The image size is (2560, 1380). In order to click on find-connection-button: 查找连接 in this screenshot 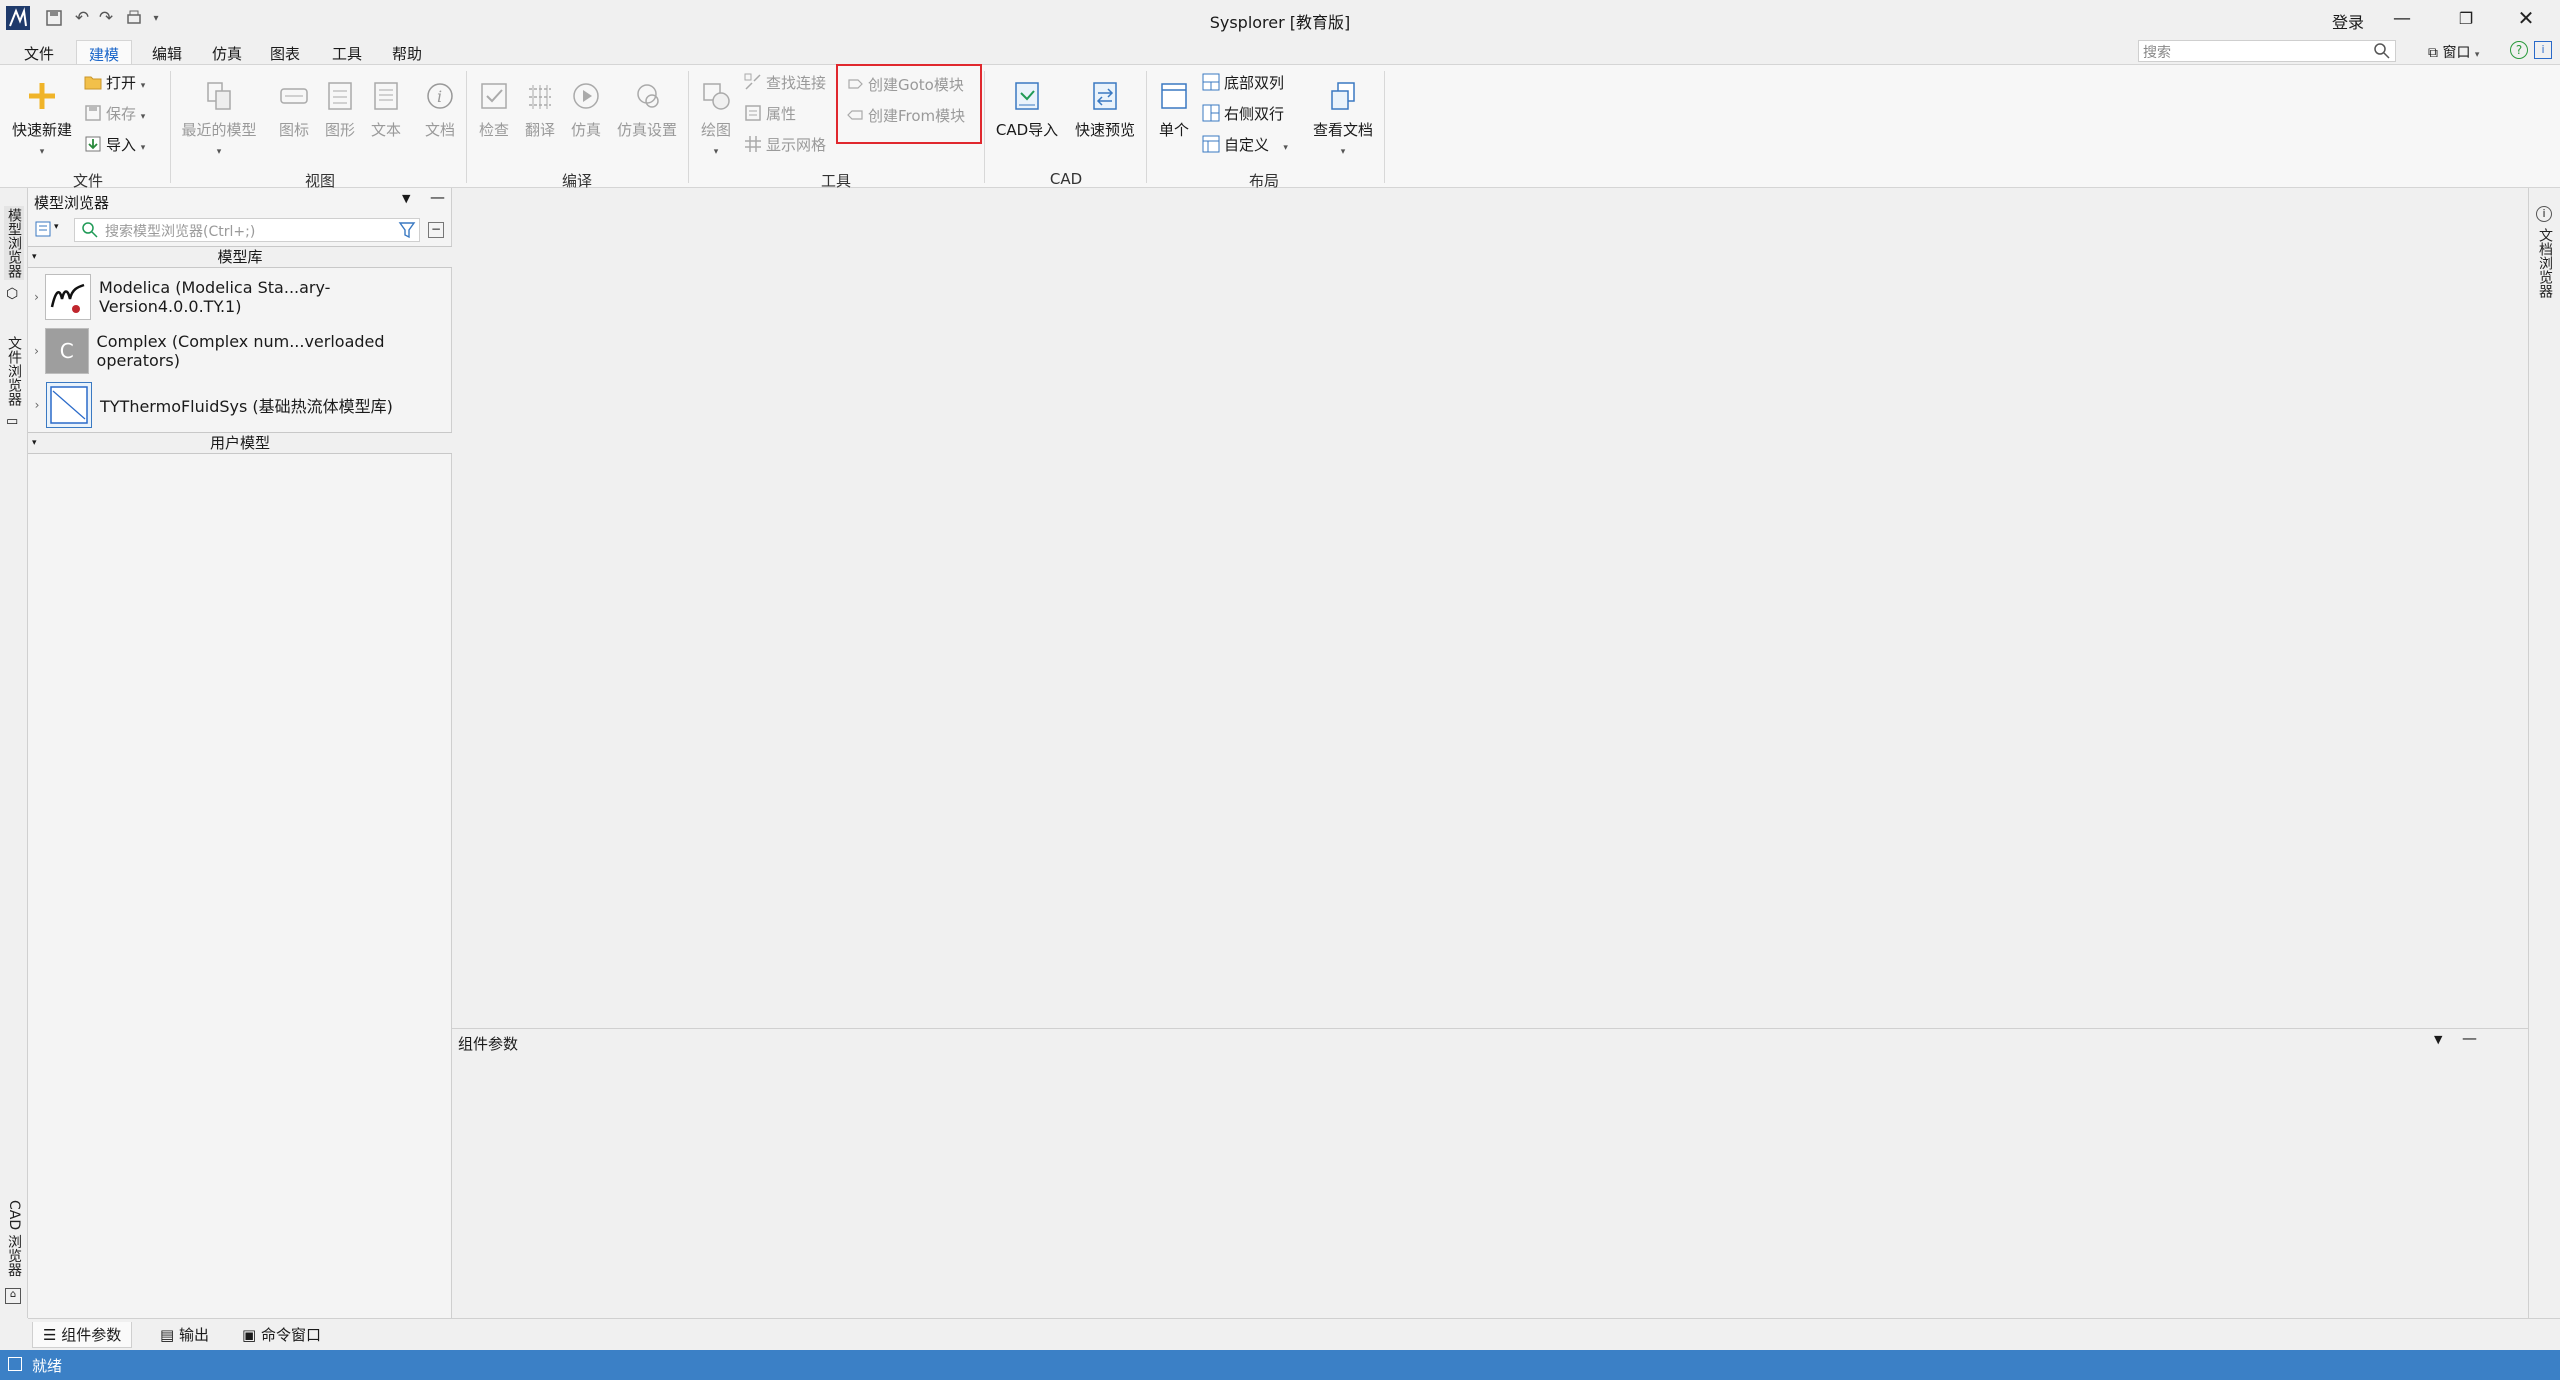, I will do `click(785, 83)`.